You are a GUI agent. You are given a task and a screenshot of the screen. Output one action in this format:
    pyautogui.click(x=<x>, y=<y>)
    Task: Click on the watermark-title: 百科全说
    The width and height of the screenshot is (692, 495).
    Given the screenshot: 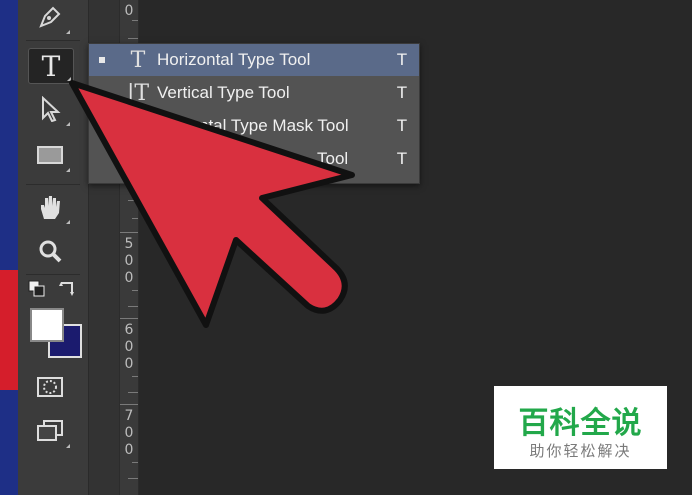 What is the action you would take?
    pyautogui.click(x=580, y=423)
    